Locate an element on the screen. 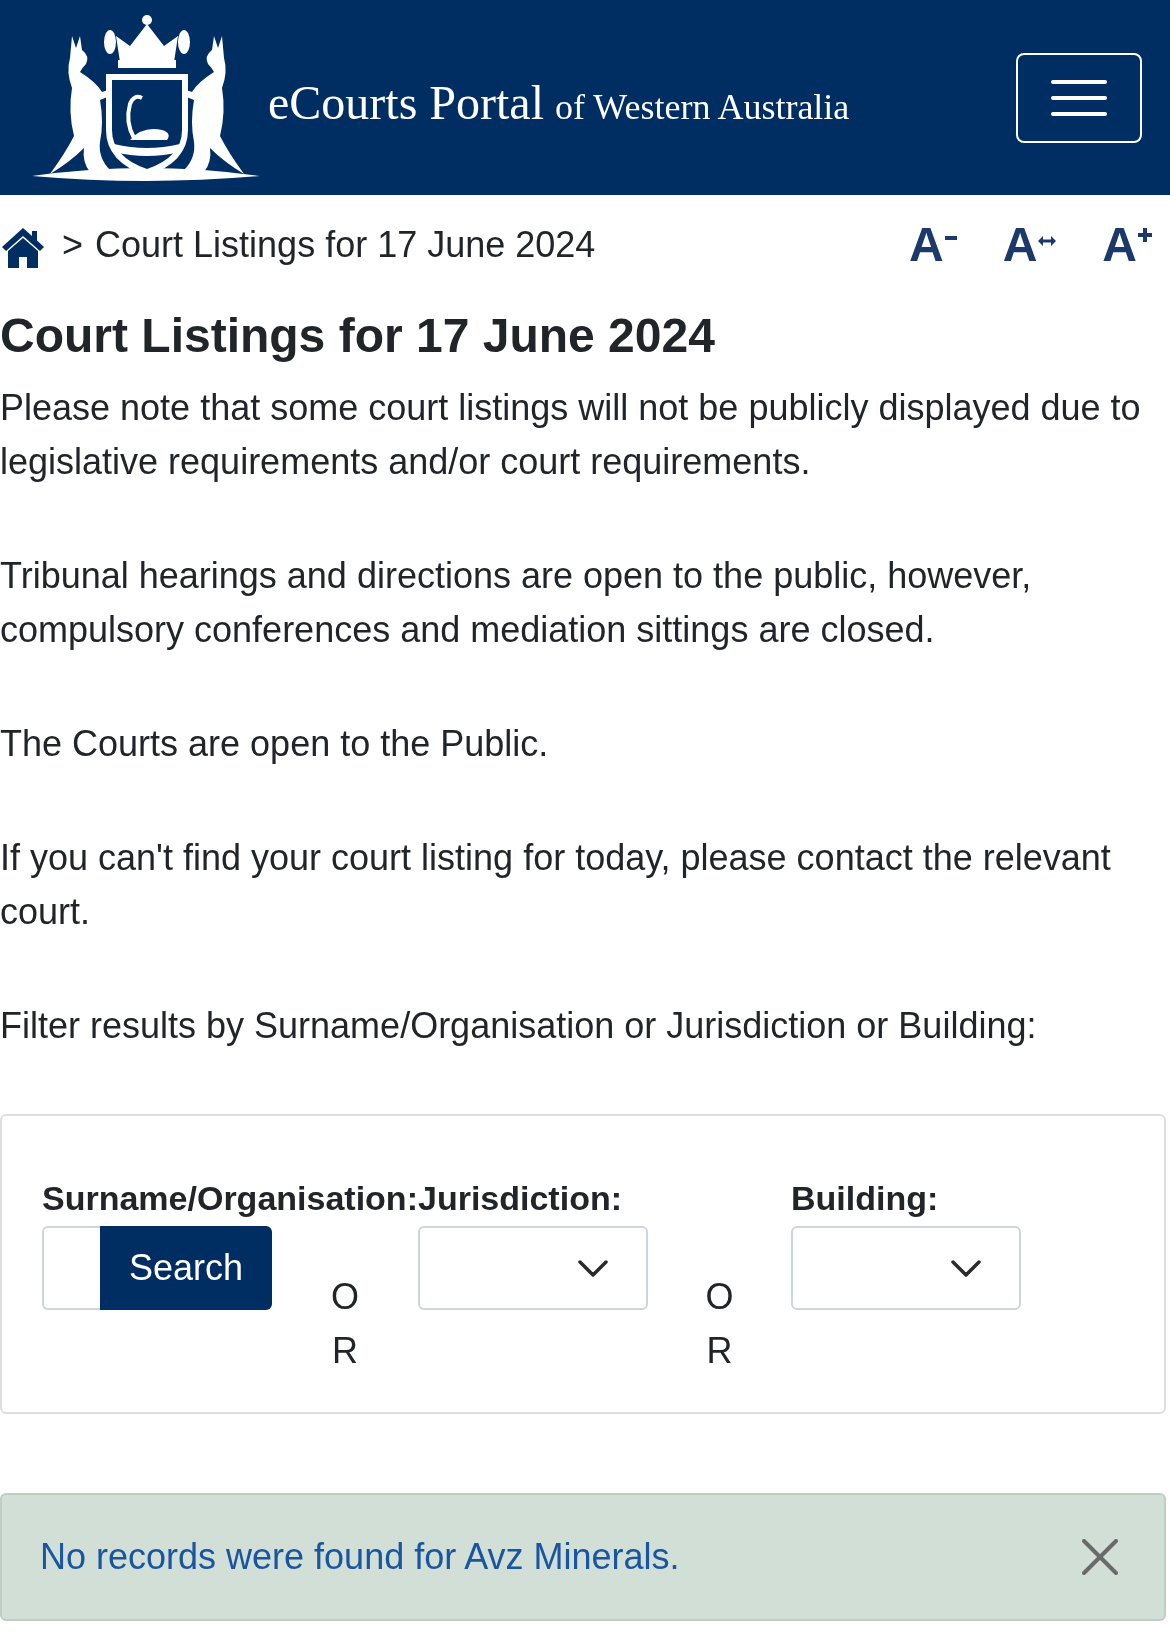 The image size is (1170, 1642). page-heading: Court Listings for 17 June 2024 is located at coordinates (358, 335).